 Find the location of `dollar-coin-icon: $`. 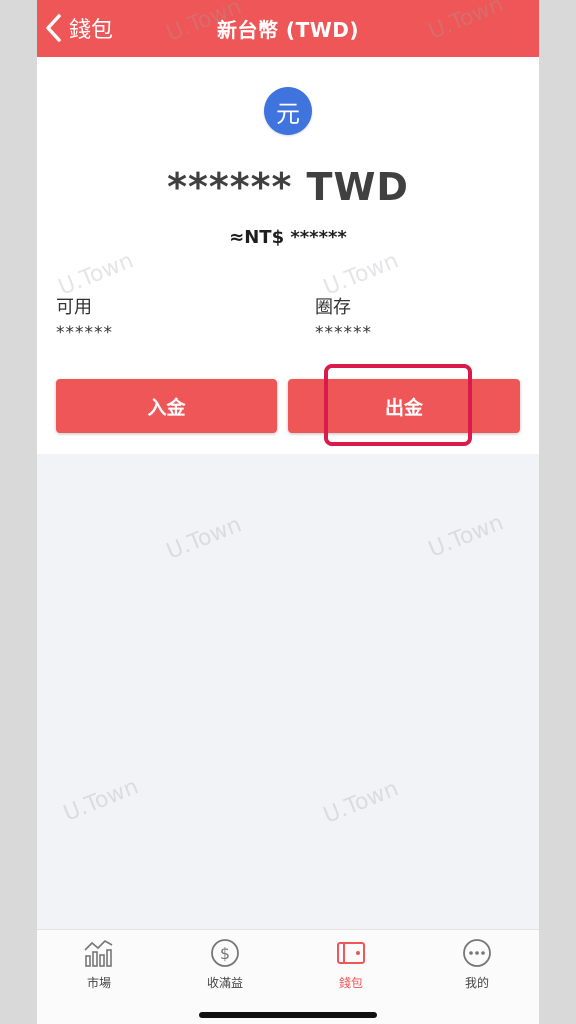

dollar-coin-icon: $ is located at coordinates (225, 953).